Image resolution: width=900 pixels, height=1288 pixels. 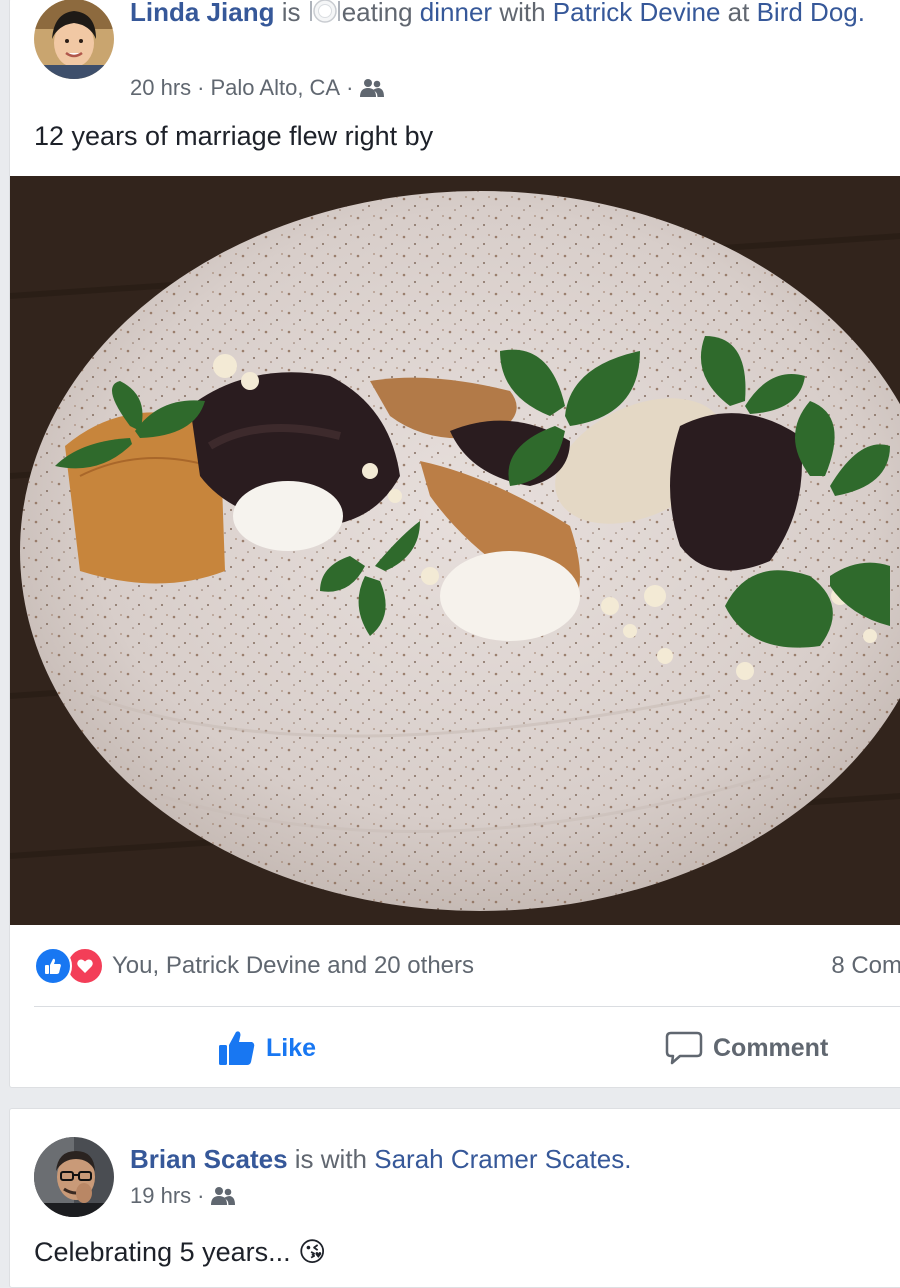 I want to click on post-meta: 20 hrs · Palo Alto, CA ·, so click(x=257, y=88).